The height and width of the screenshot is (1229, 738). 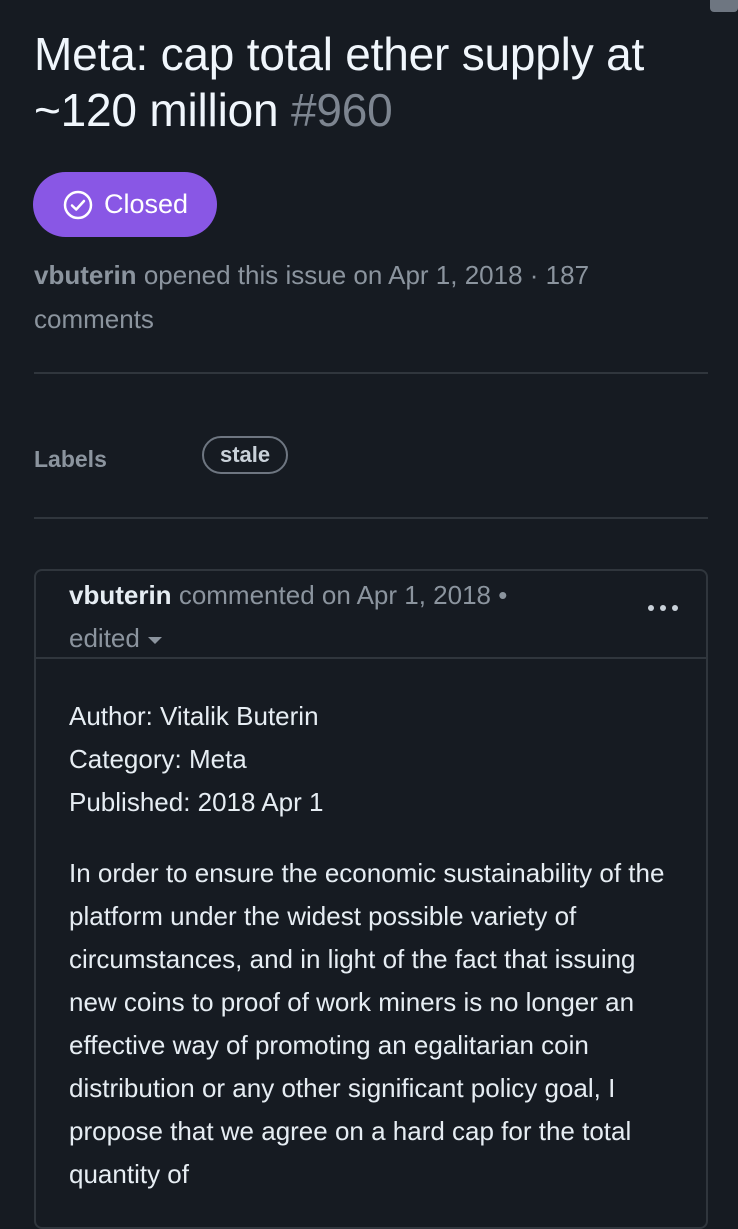 I want to click on preamble-published: Published: 2018 Apr 1, so click(x=196, y=802).